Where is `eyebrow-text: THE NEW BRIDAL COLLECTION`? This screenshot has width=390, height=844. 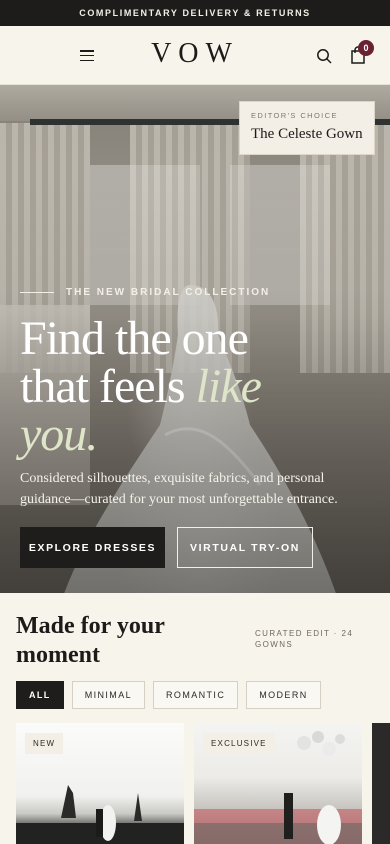 eyebrow-text: THE NEW BRIDAL COLLECTION is located at coordinates (168, 292).